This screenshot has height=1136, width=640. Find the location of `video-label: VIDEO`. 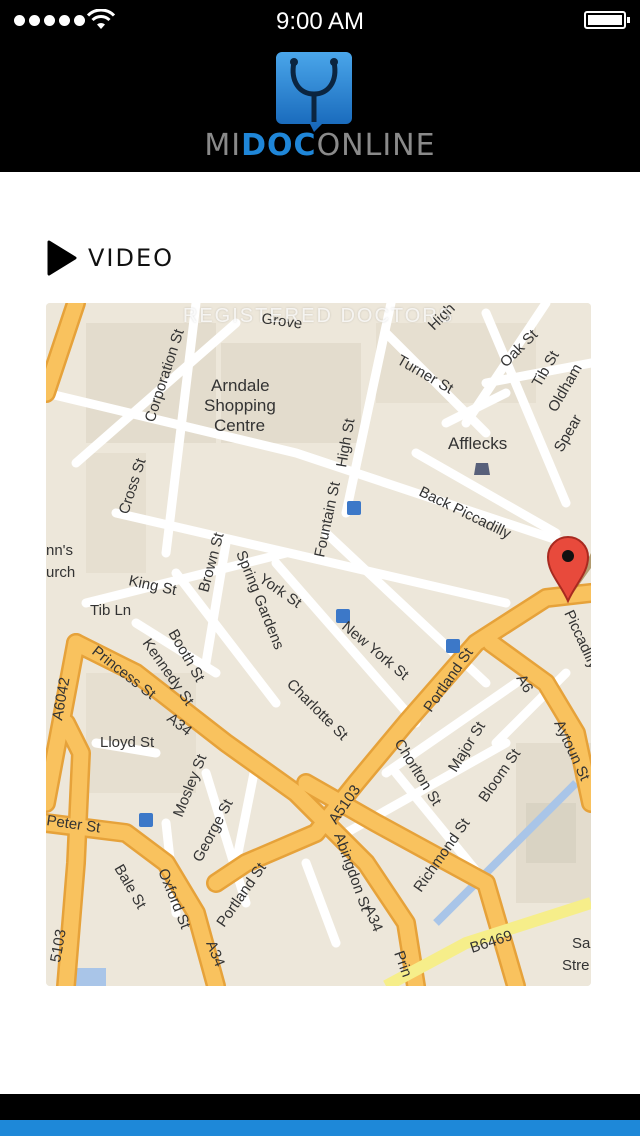

video-label: VIDEO is located at coordinates (131, 258).